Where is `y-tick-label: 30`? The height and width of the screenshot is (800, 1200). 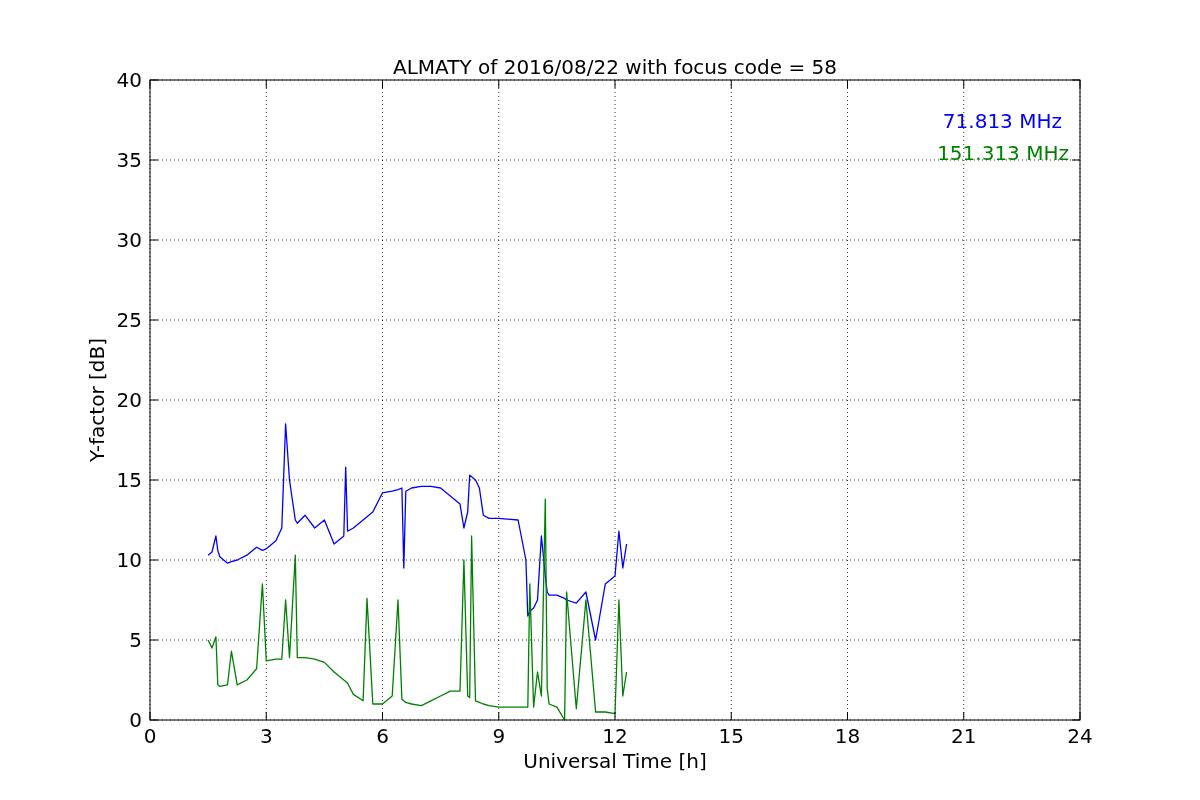 y-tick-label: 30 is located at coordinates (129, 240).